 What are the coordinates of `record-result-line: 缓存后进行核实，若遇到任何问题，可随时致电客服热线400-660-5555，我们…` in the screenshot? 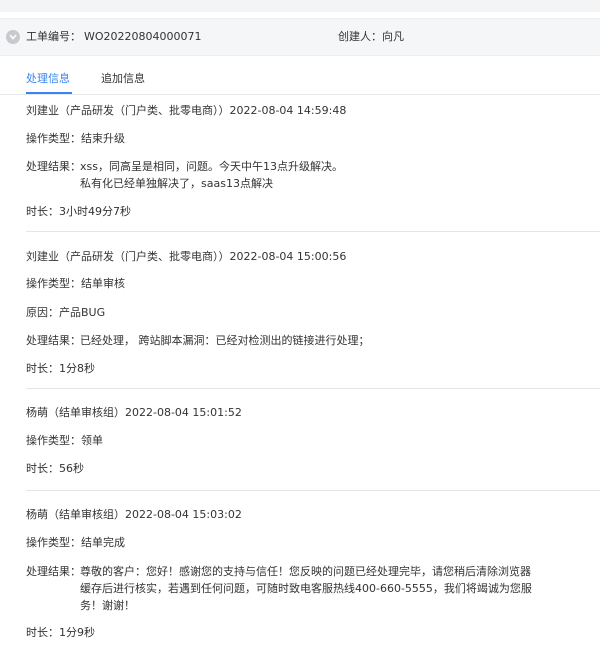 It's located at (306, 588).